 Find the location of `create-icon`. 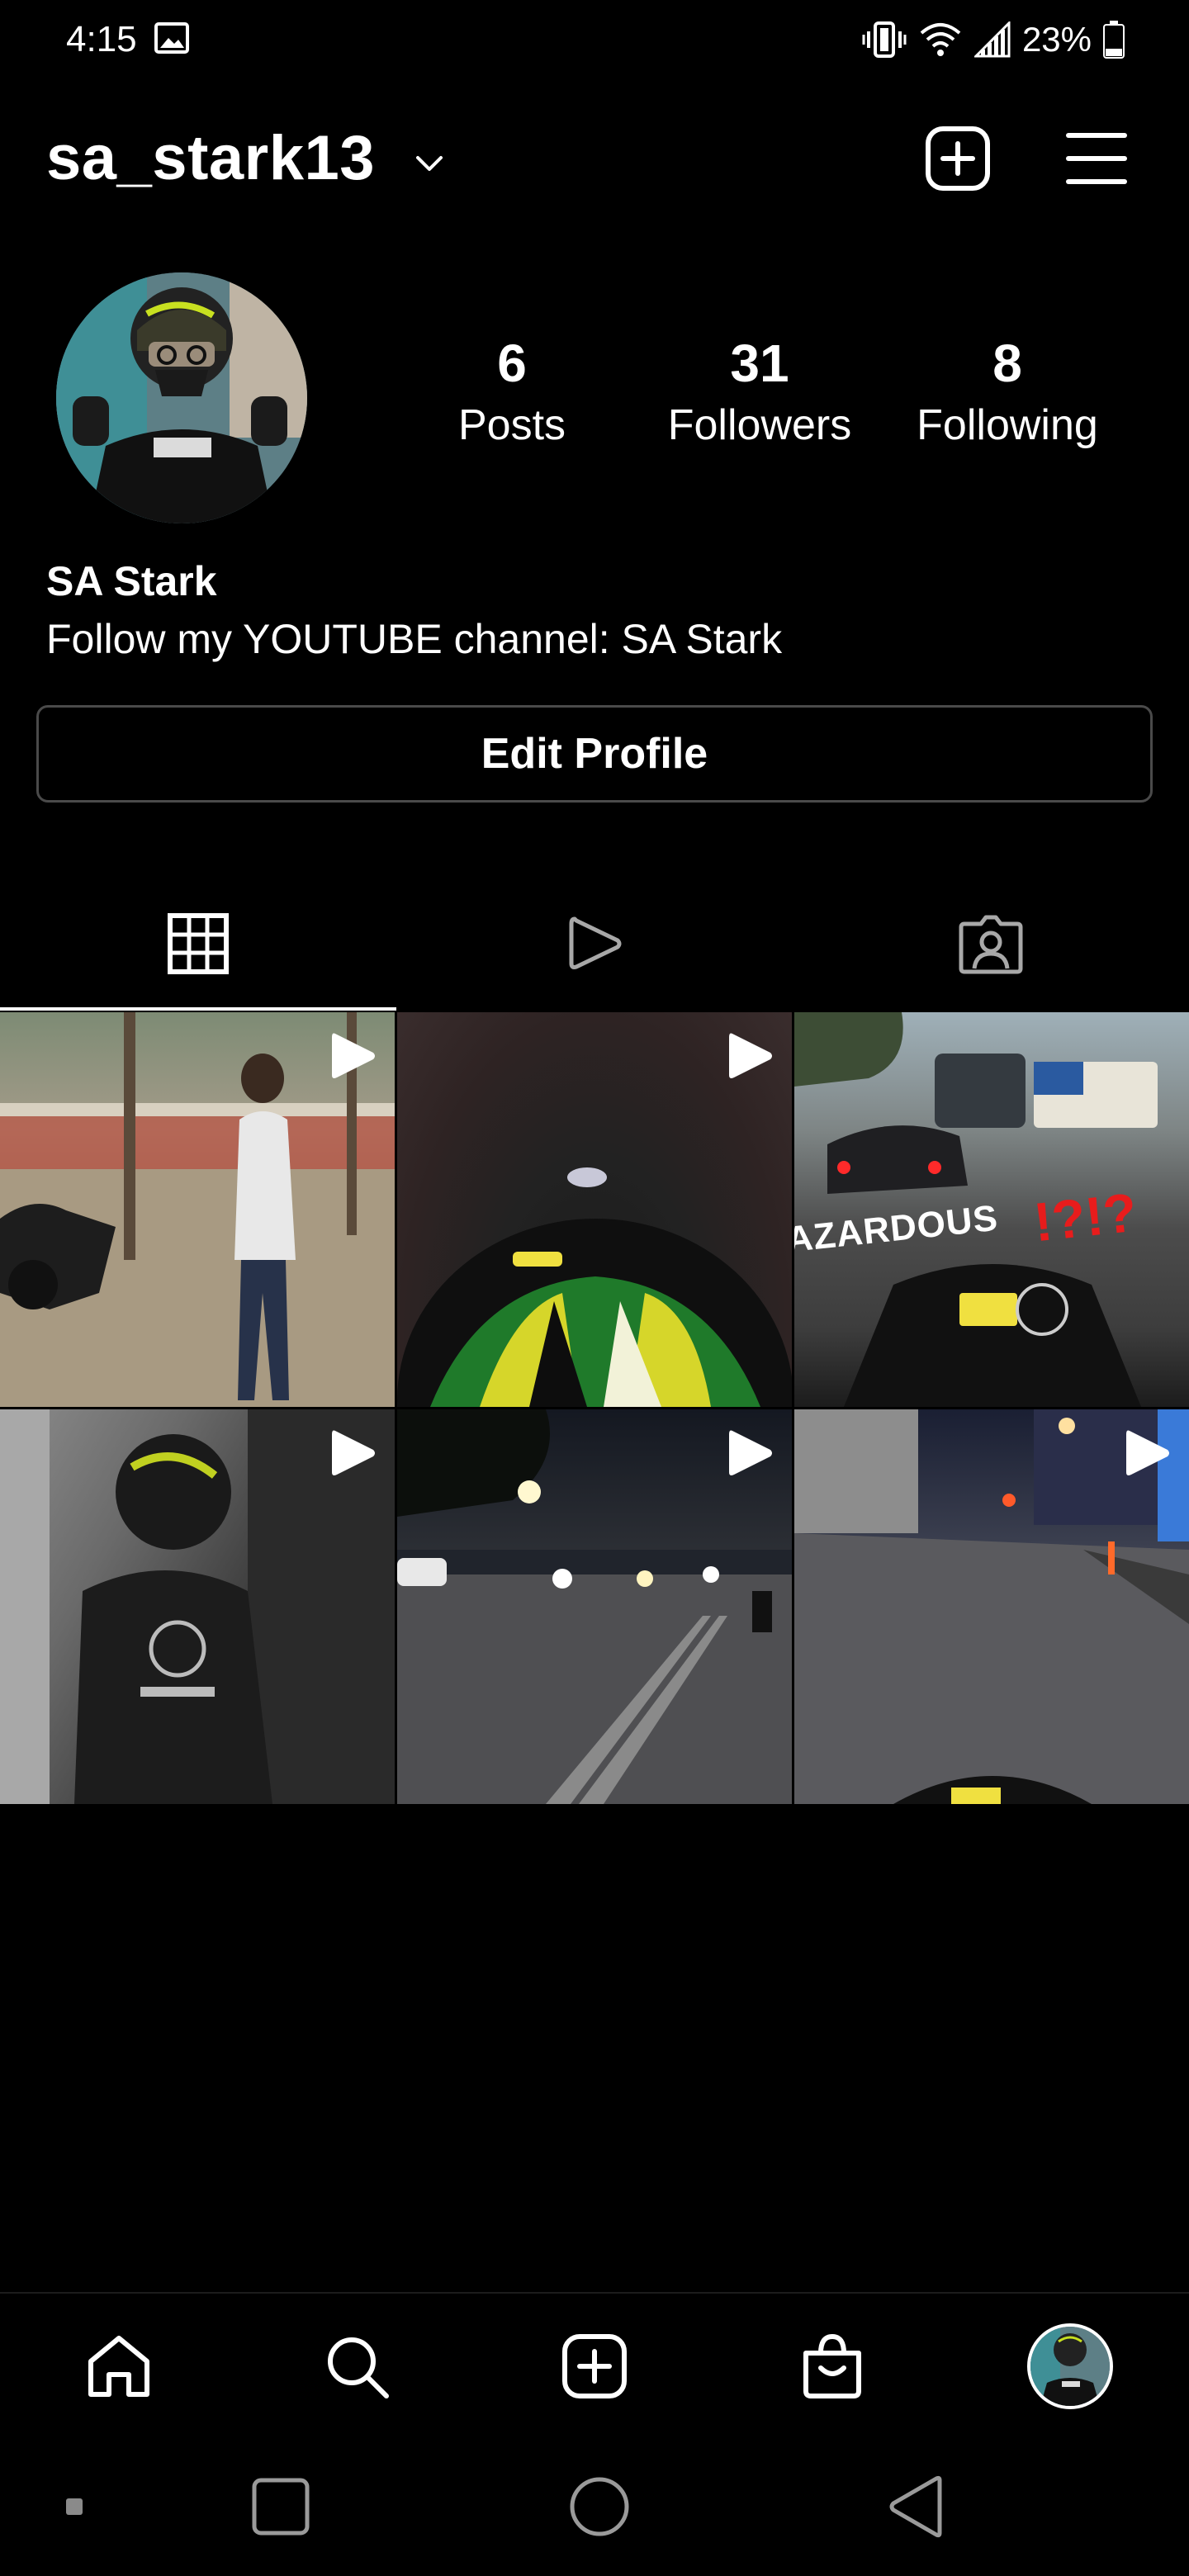

create-icon is located at coordinates (594, 2366).